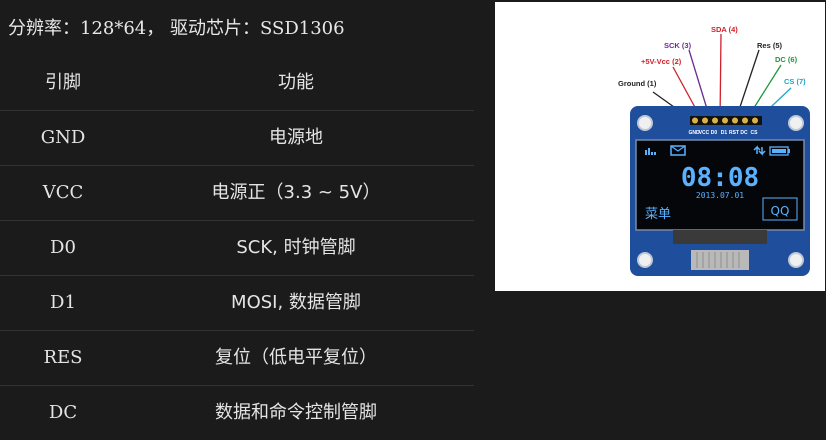  What do you see at coordinates (63, 247) in the screenshot?
I see `pin-cell: D0` at bounding box center [63, 247].